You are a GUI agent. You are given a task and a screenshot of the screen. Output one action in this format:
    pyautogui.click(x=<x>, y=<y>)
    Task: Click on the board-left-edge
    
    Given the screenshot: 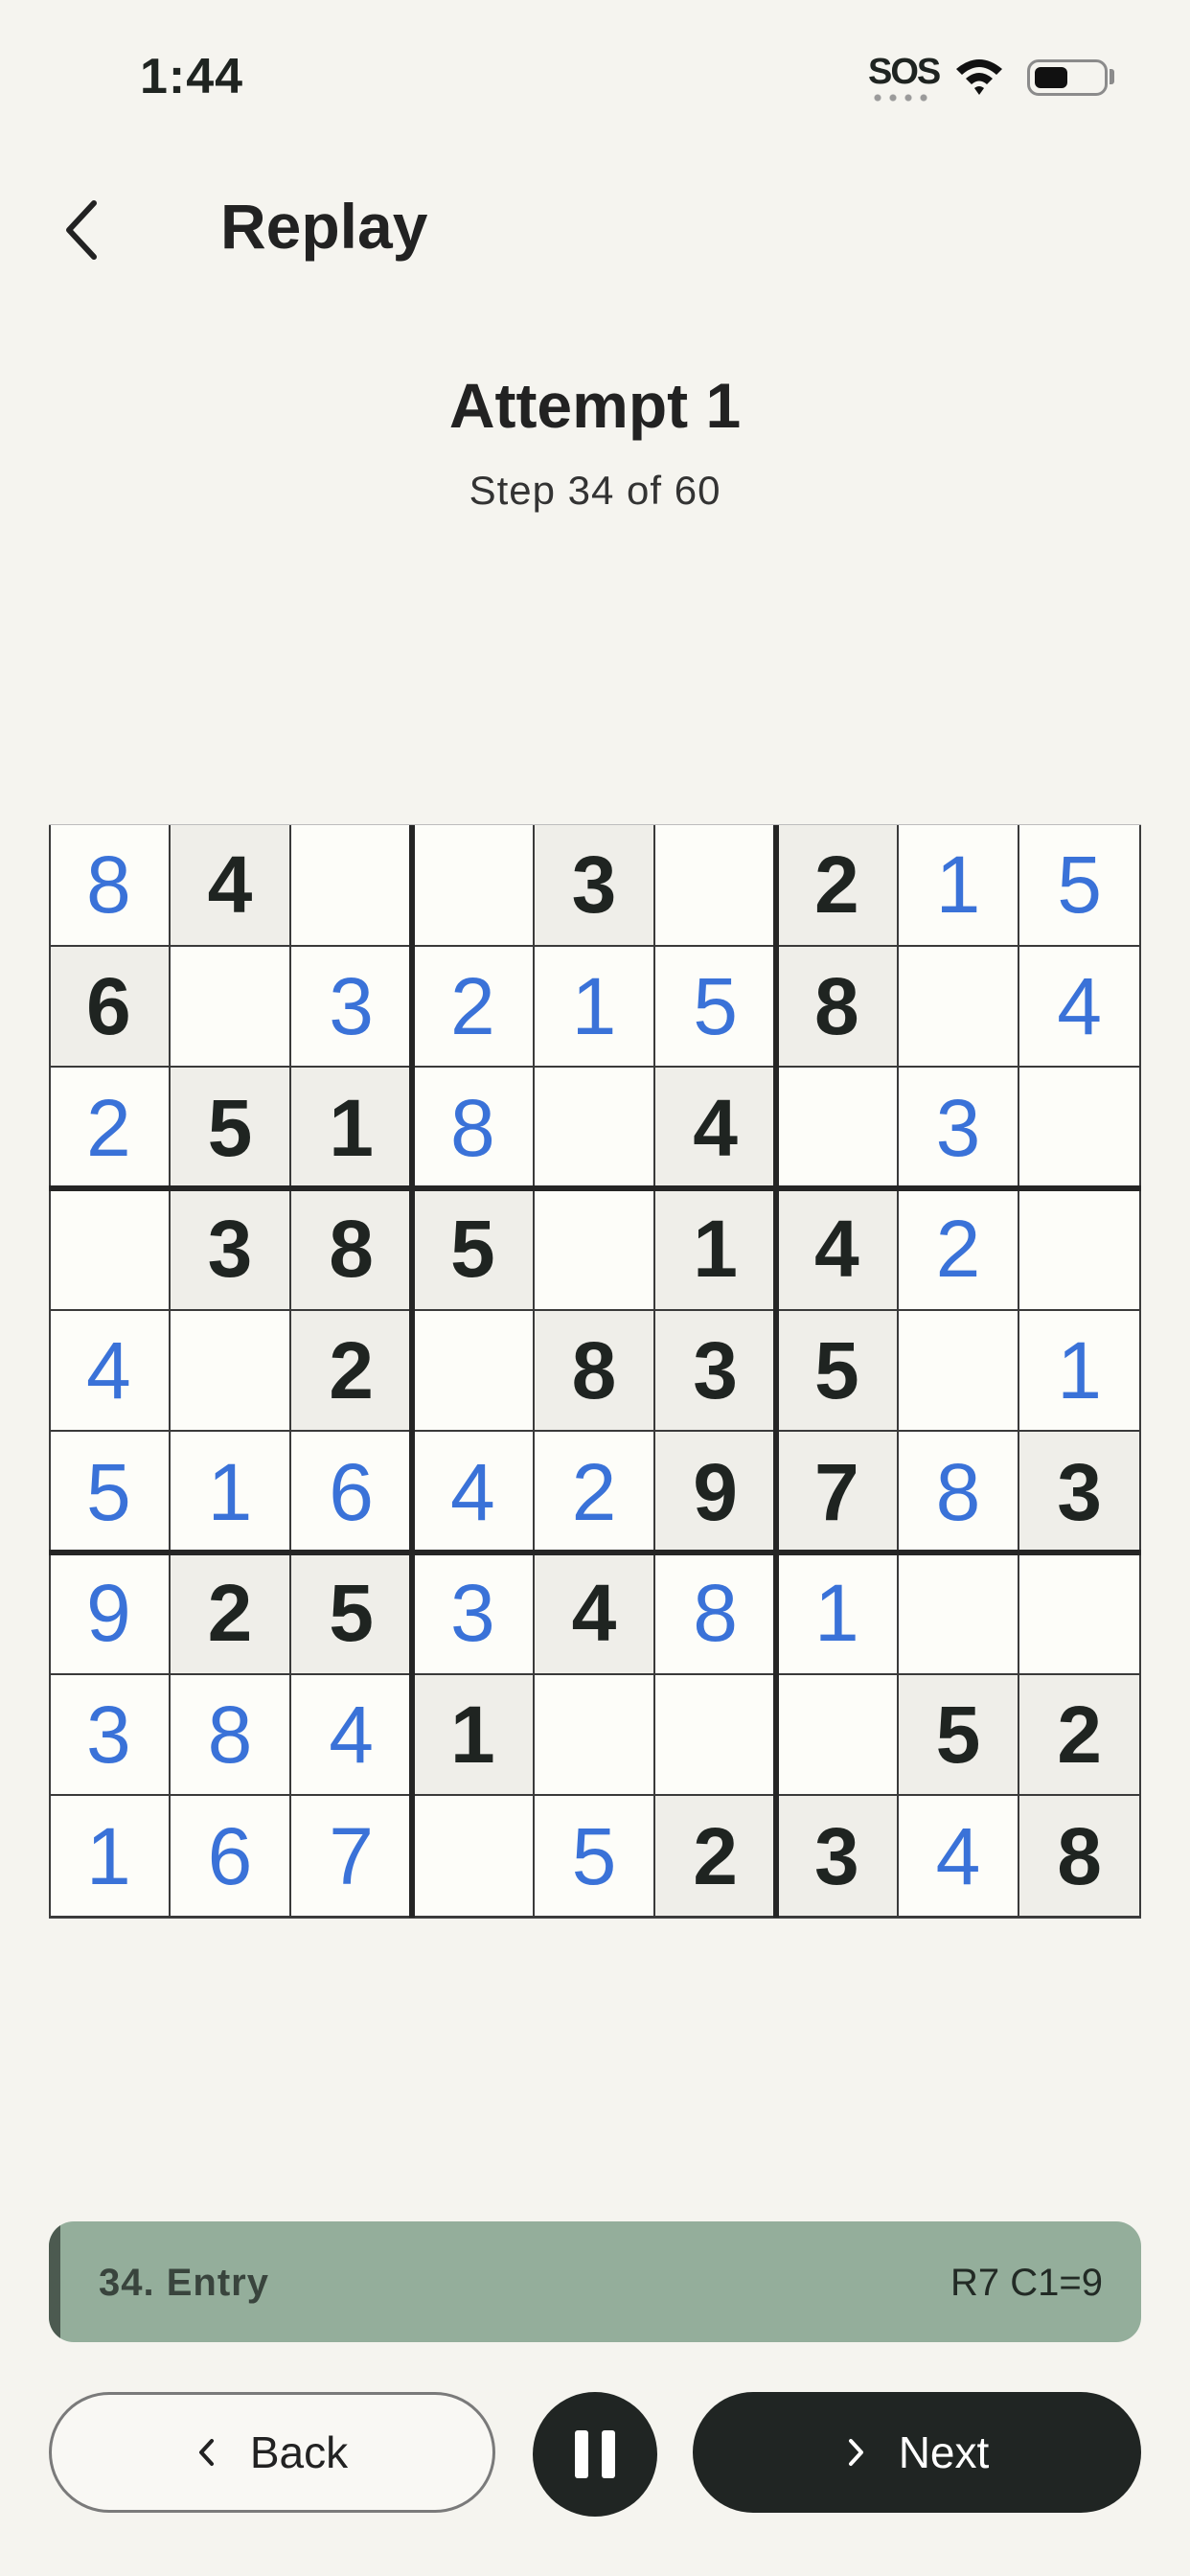 What is the action you would take?
    pyautogui.click(x=50, y=1371)
    